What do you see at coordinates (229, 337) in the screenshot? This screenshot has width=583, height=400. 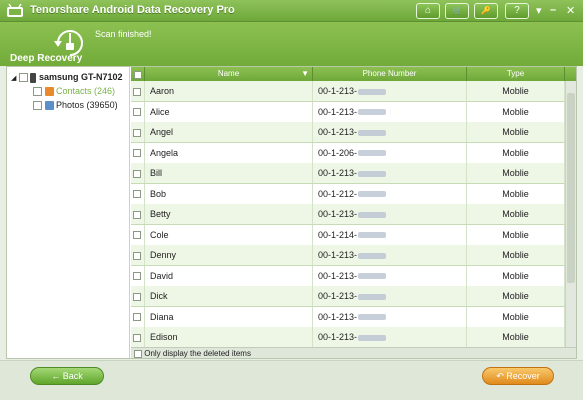 I see `row-name: Edison` at bounding box center [229, 337].